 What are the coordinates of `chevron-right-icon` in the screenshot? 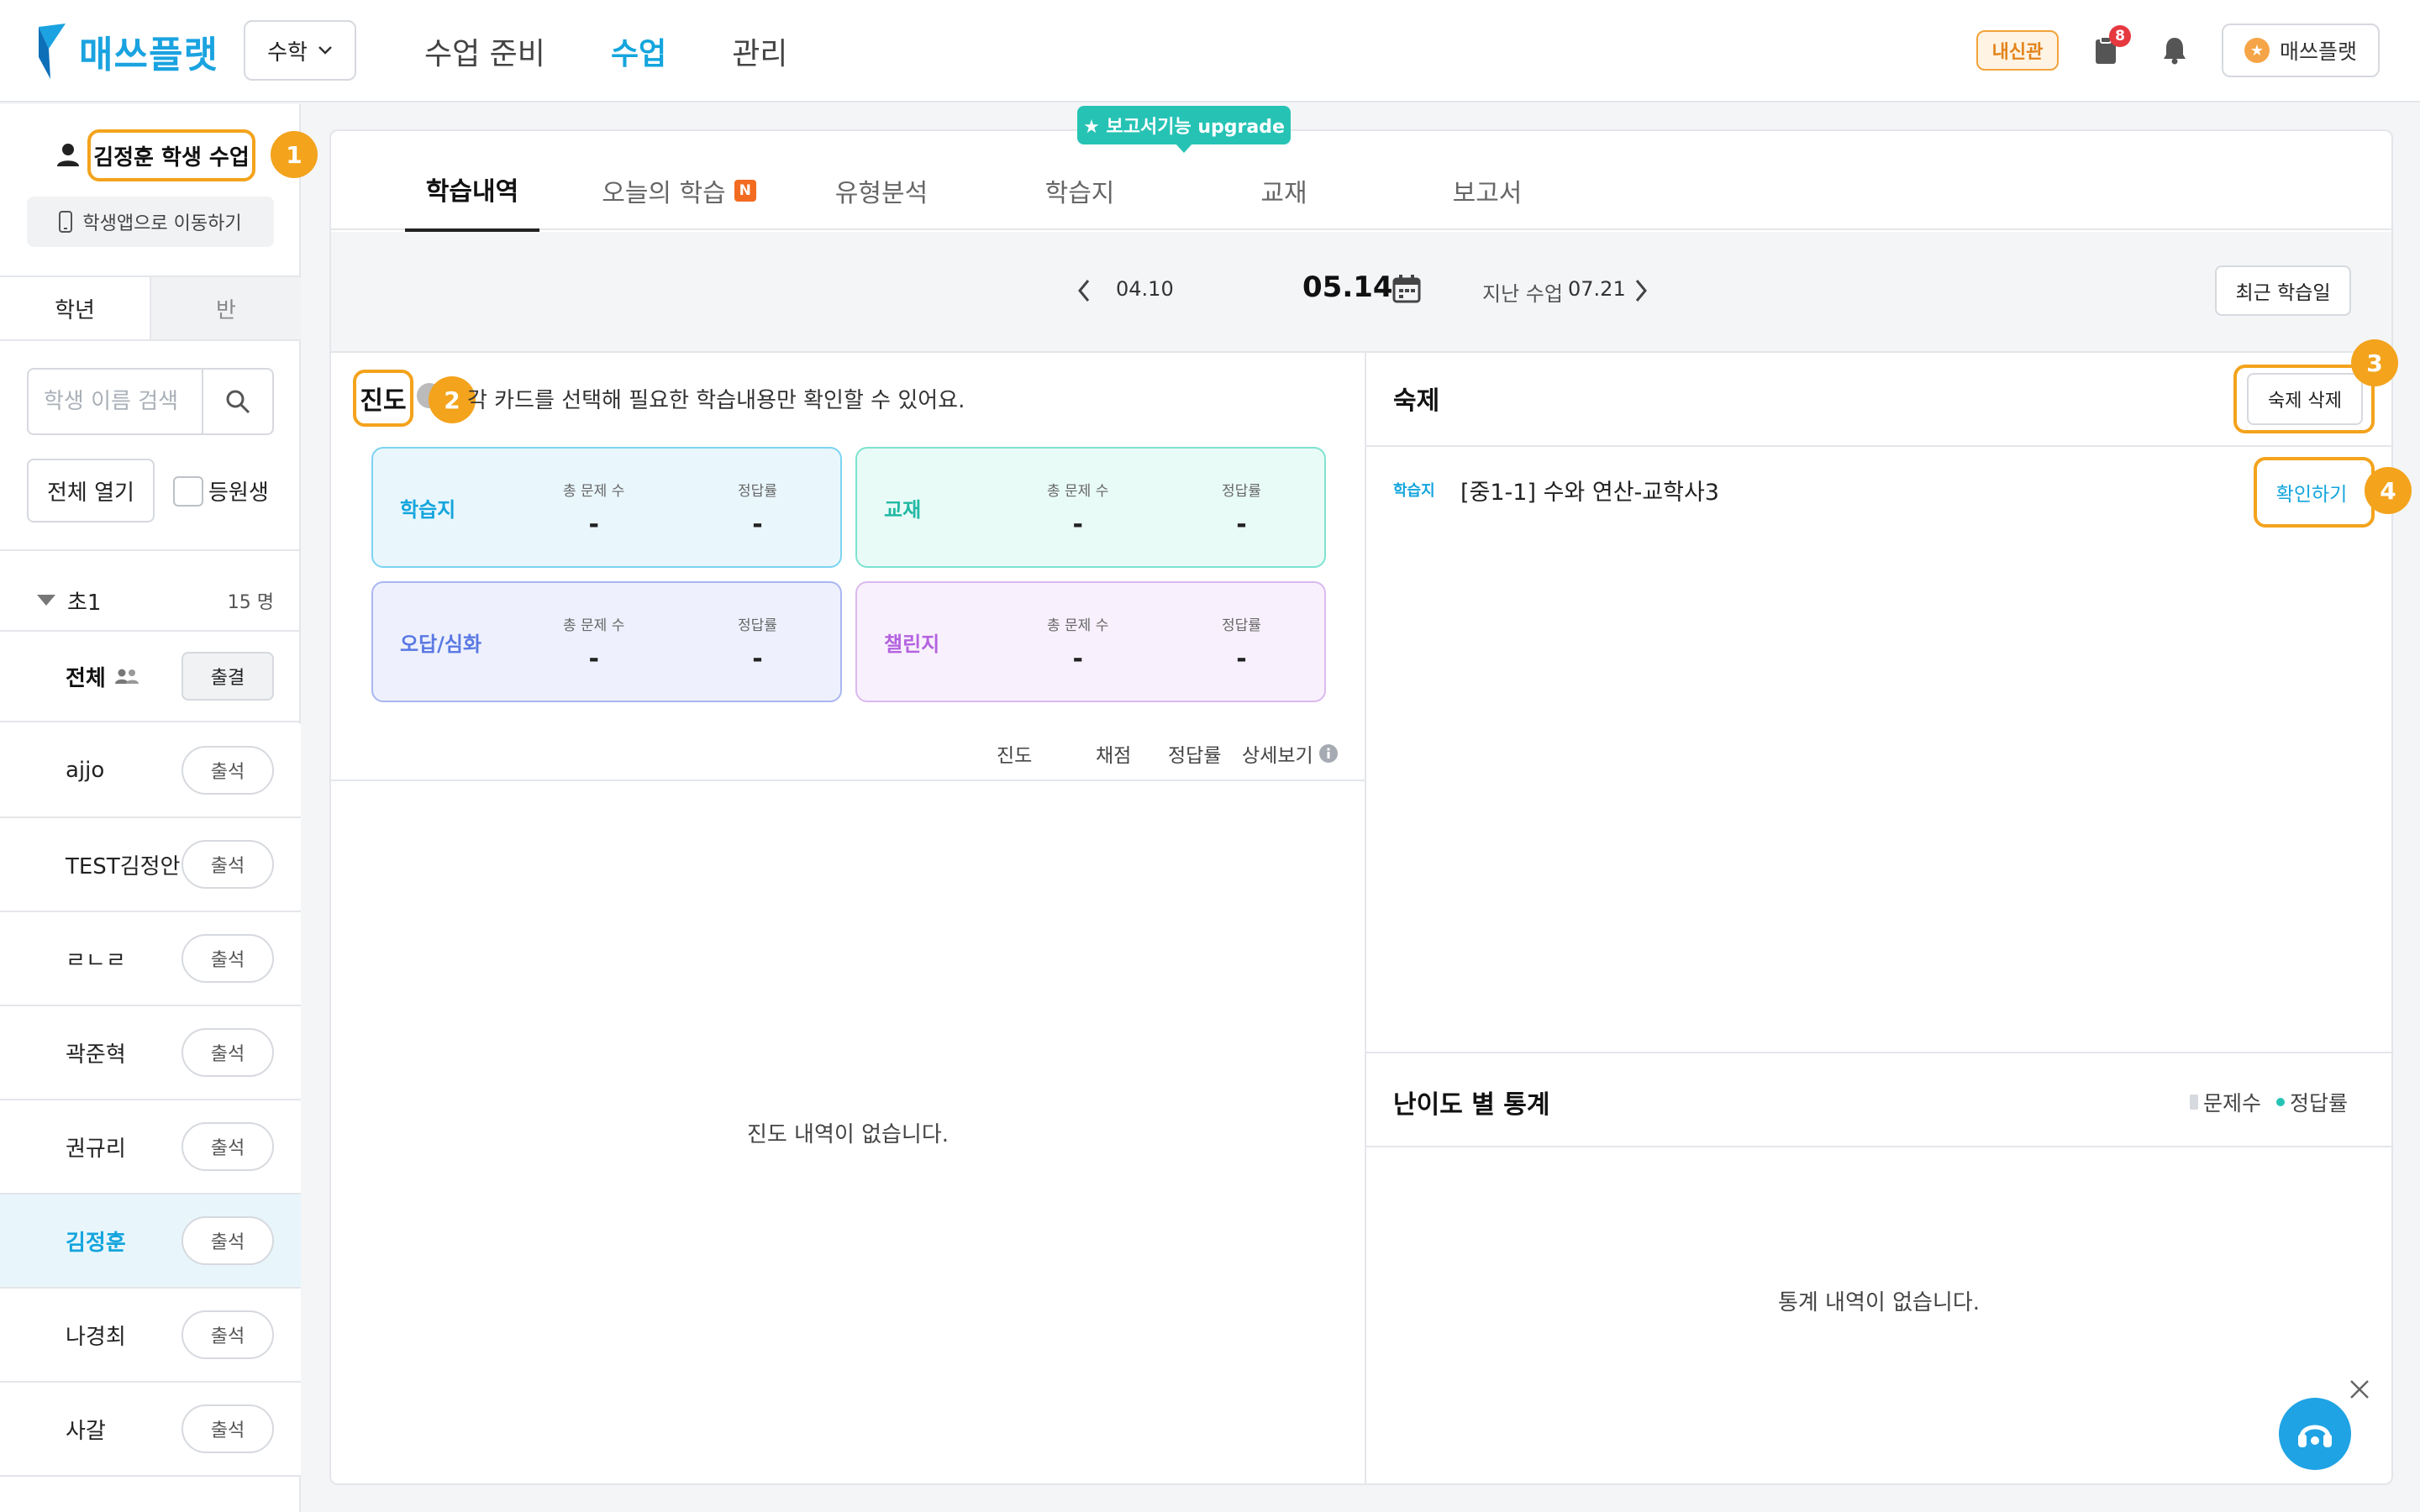 It's located at (1641, 290).